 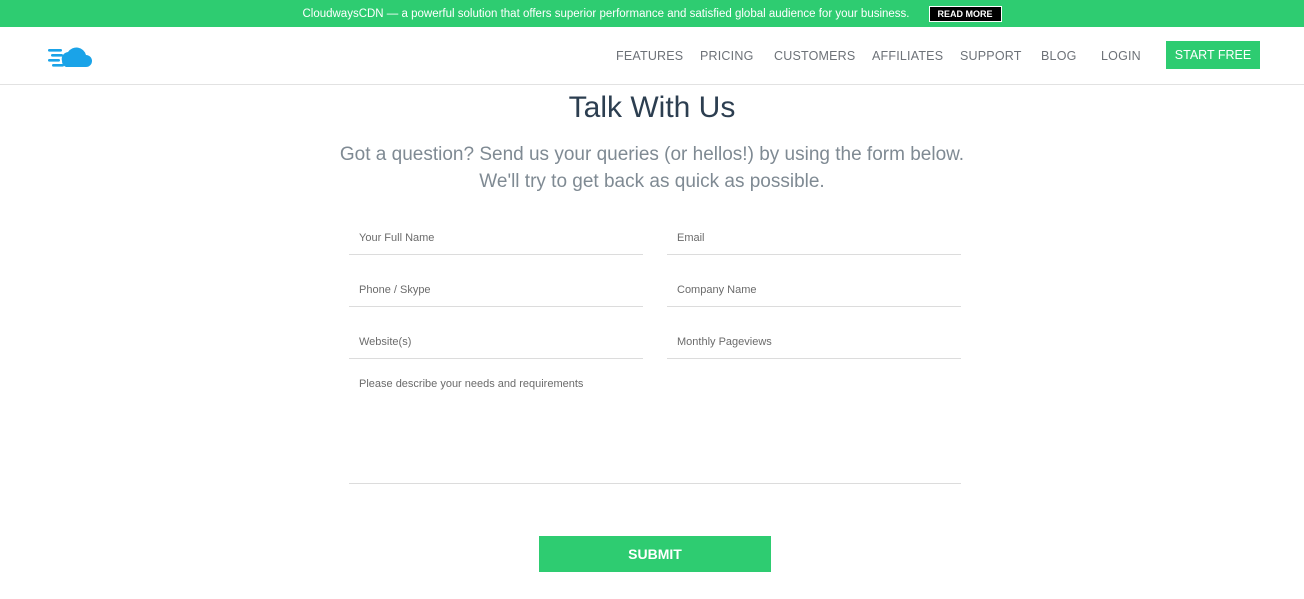 What do you see at coordinates (814, 290) in the screenshot?
I see `company-name-input` at bounding box center [814, 290].